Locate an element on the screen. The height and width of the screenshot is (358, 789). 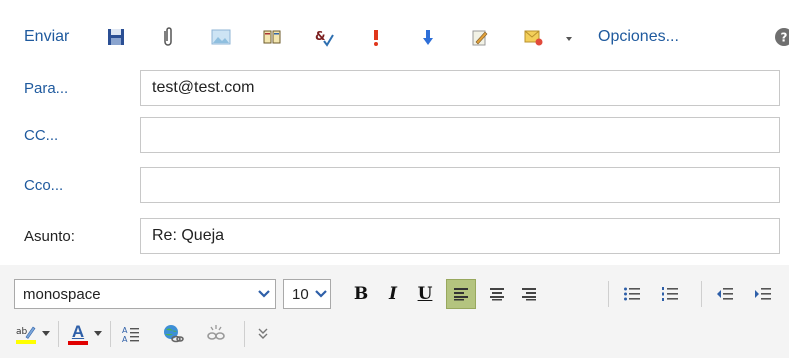
signature-icon is located at coordinates (480, 37).